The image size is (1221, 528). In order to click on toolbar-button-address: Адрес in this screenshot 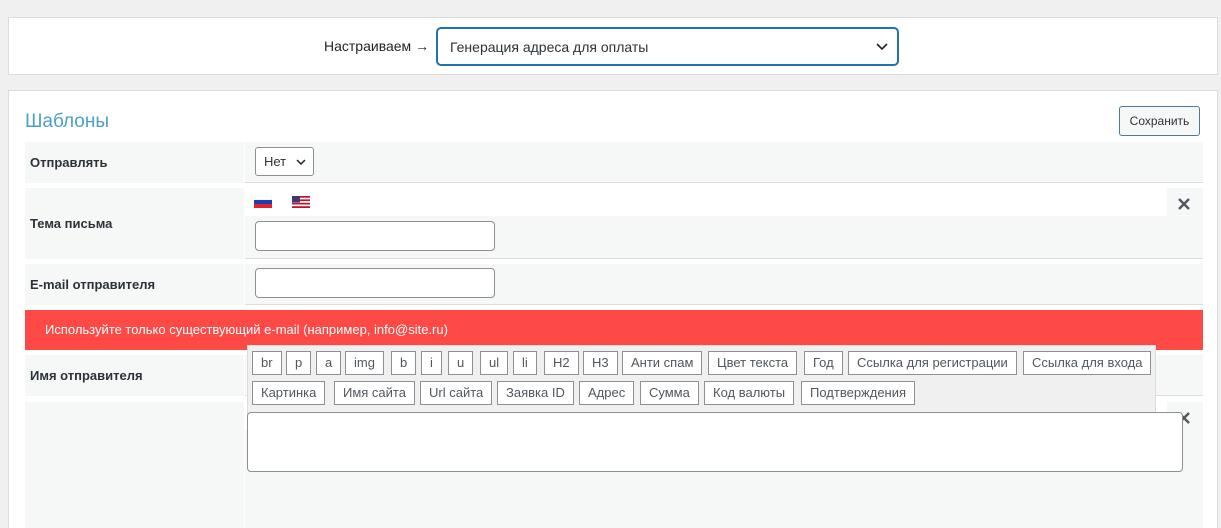, I will do `click(607, 393)`.